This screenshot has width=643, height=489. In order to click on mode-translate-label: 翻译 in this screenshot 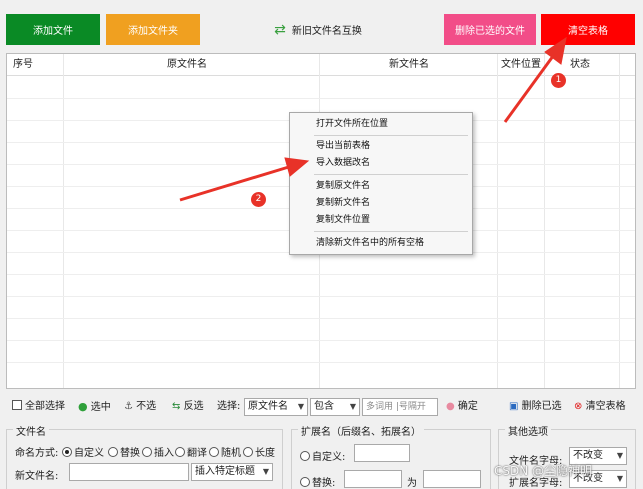, I will do `click(197, 453)`.